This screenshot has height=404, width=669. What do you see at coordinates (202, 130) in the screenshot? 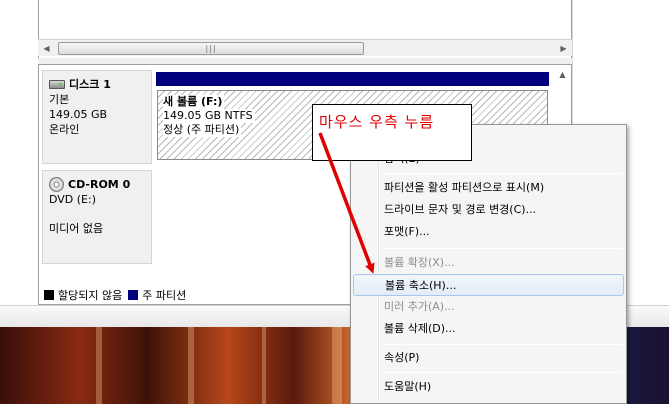
I see `volume-status: 정상 (주 파티션)` at bounding box center [202, 130].